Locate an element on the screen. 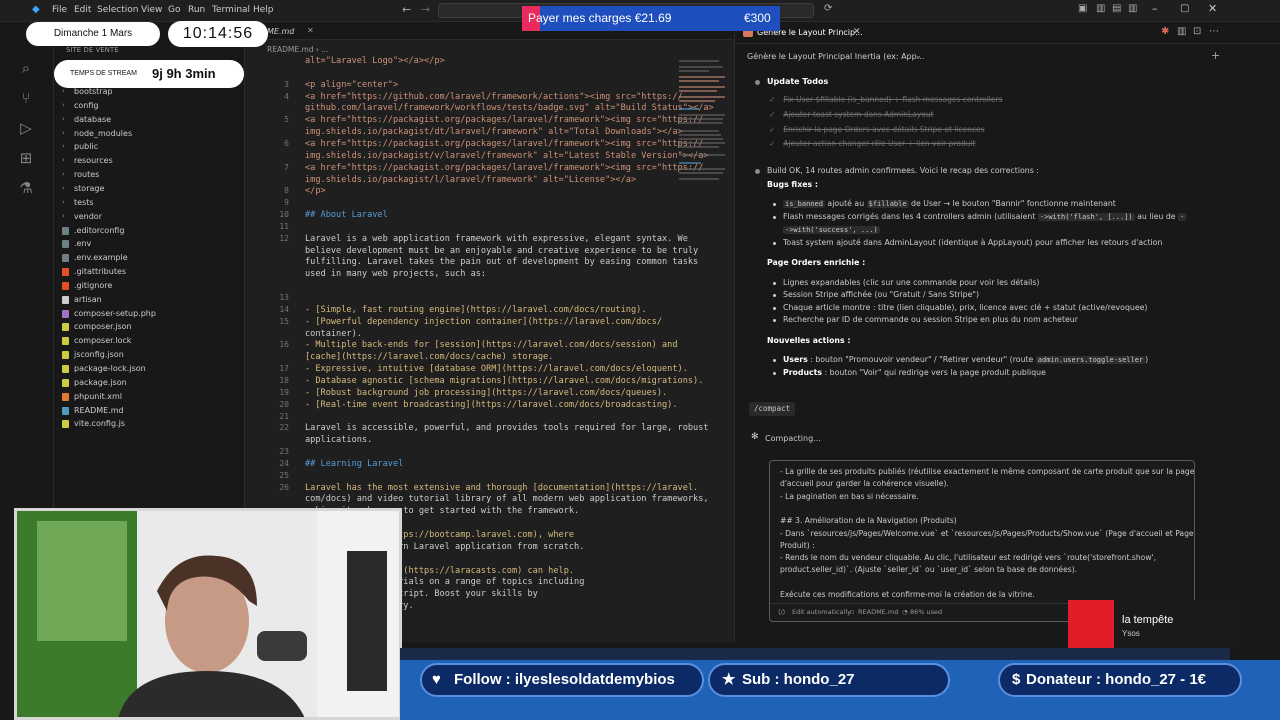  file-item: composer.json is located at coordinates (149, 327).